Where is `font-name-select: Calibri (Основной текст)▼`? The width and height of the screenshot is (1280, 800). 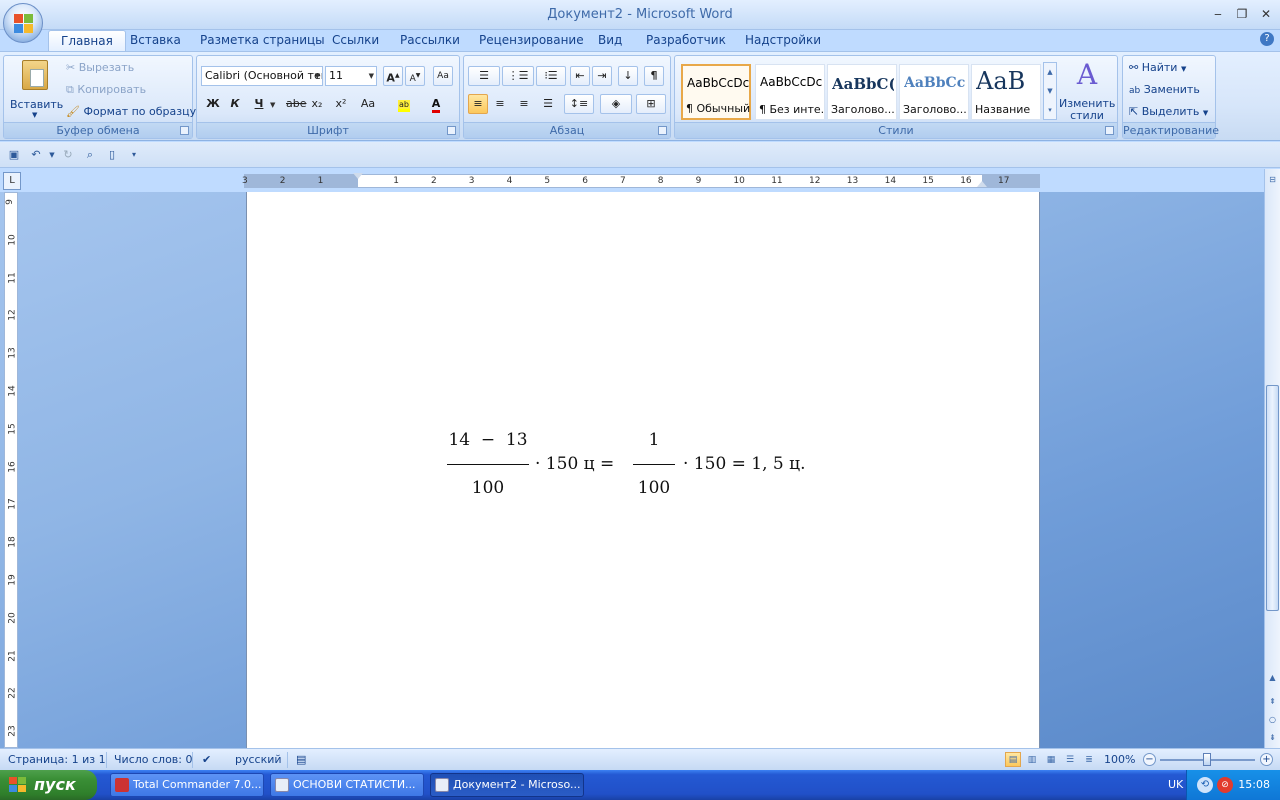
font-name-select: Calibri (Основной текст)▼ is located at coordinates (262, 76).